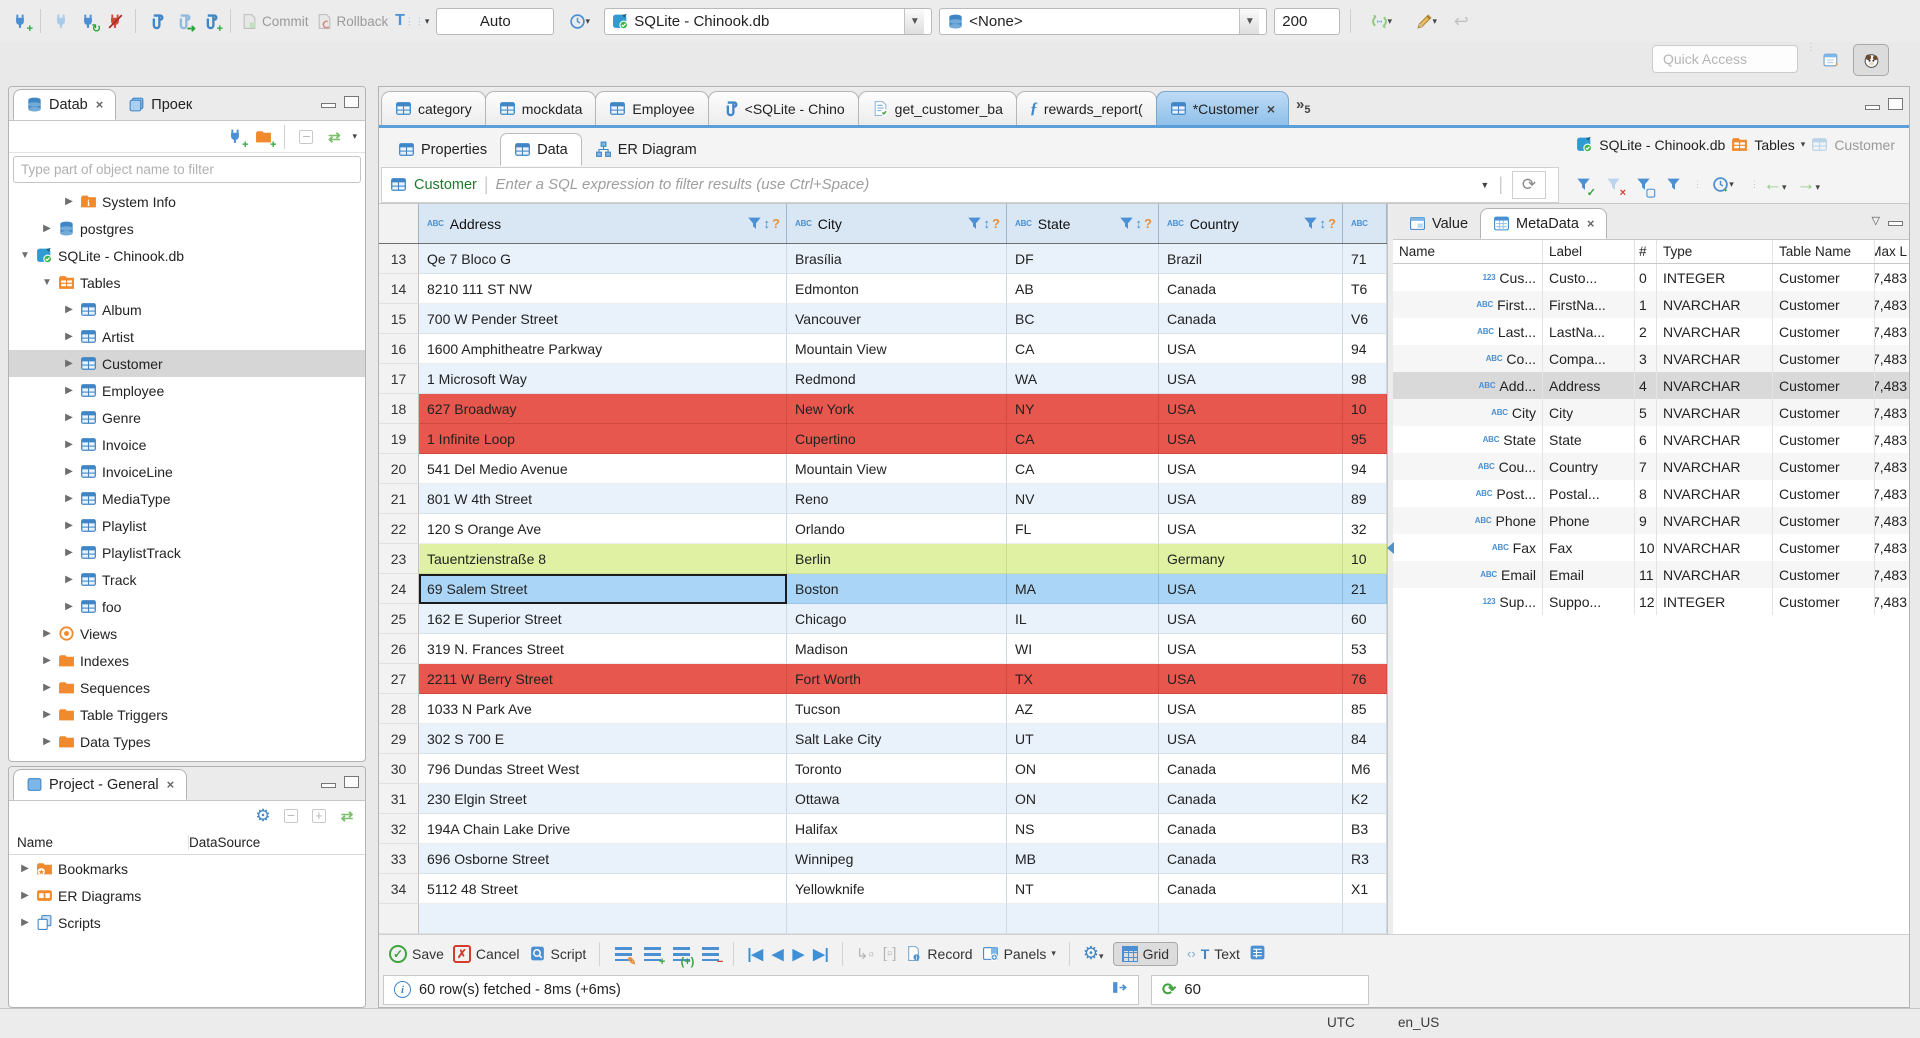 The image size is (1920, 1038). What do you see at coordinates (1390, 548) in the screenshot?
I see `collapse-panel-icon` at bounding box center [1390, 548].